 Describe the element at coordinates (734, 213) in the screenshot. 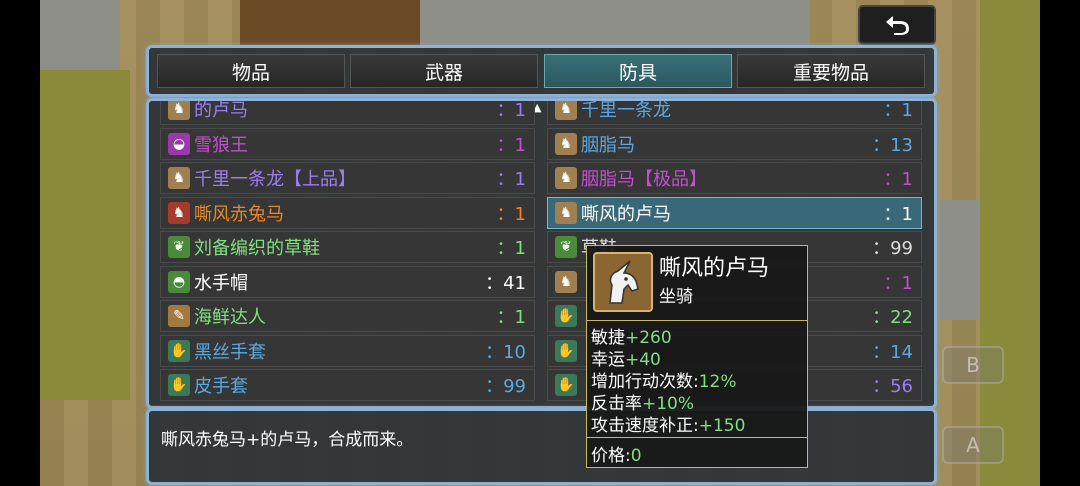

I see `inventory-item-row: ♞ 嘶风的卢马 ：1` at that location.